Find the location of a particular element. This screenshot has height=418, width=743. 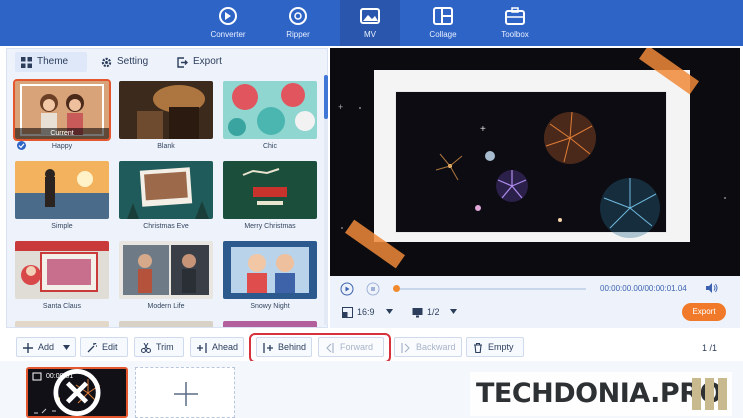

screen-page-value: 1/2 is located at coordinates (433, 312).